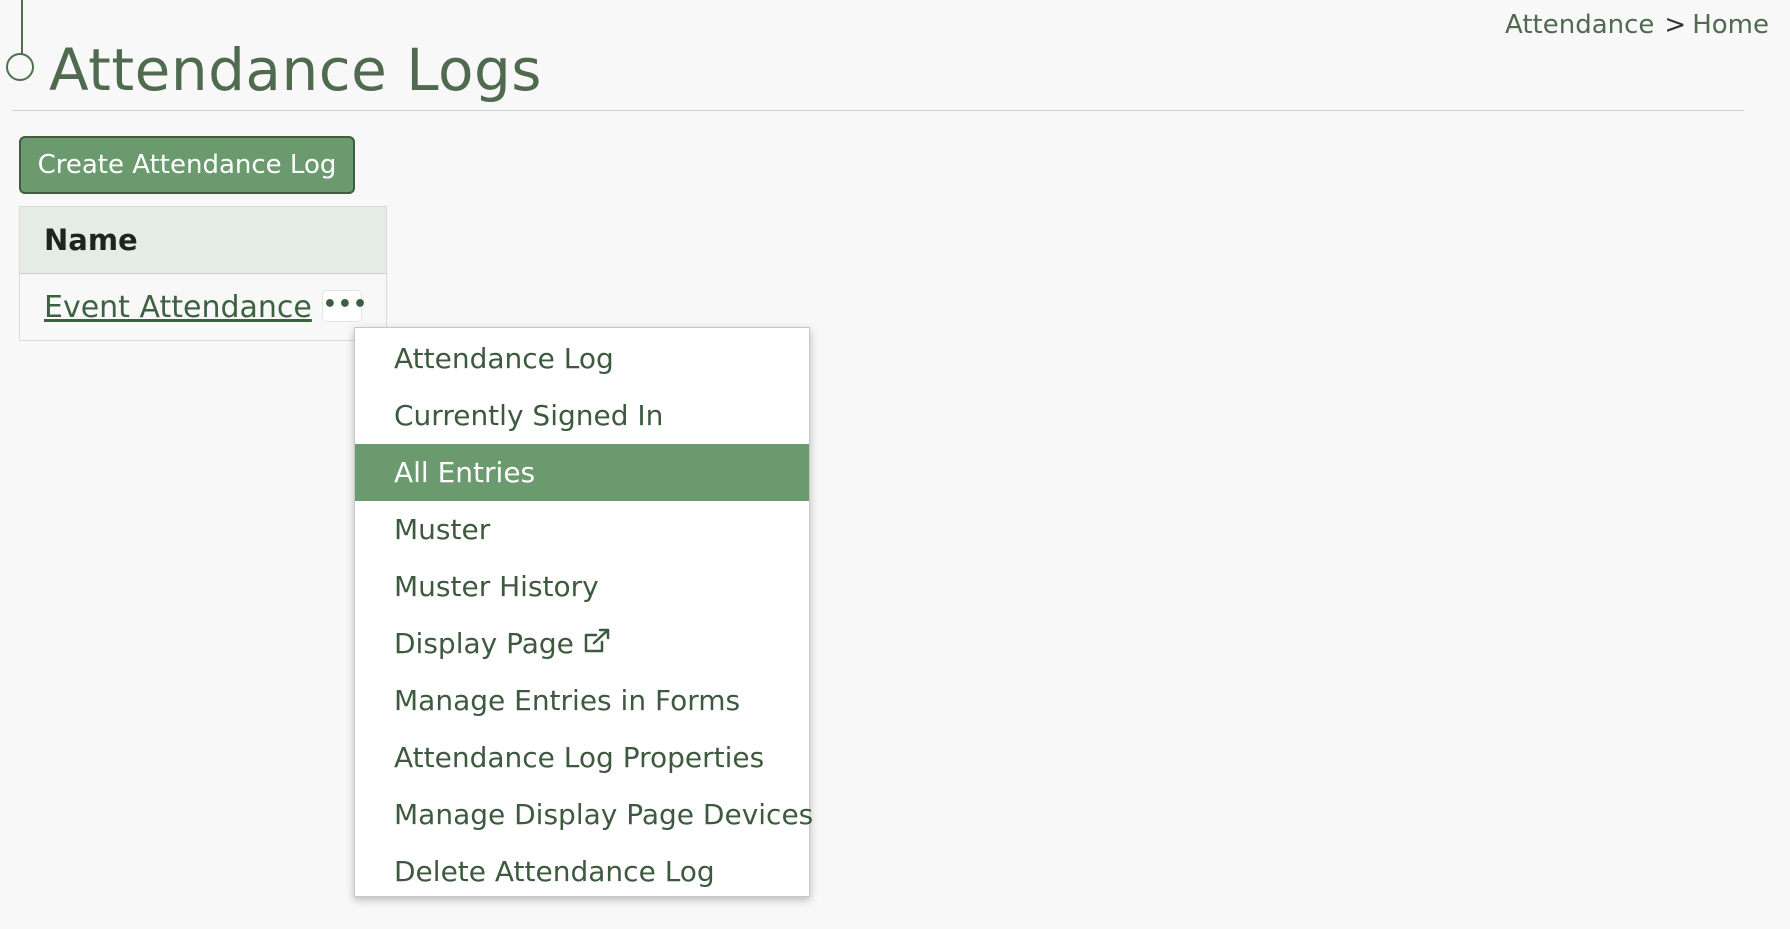 Image resolution: width=1790 pixels, height=929 pixels. Describe the element at coordinates (582, 586) in the screenshot. I see `menu-item-muster-history: Muster History` at that location.